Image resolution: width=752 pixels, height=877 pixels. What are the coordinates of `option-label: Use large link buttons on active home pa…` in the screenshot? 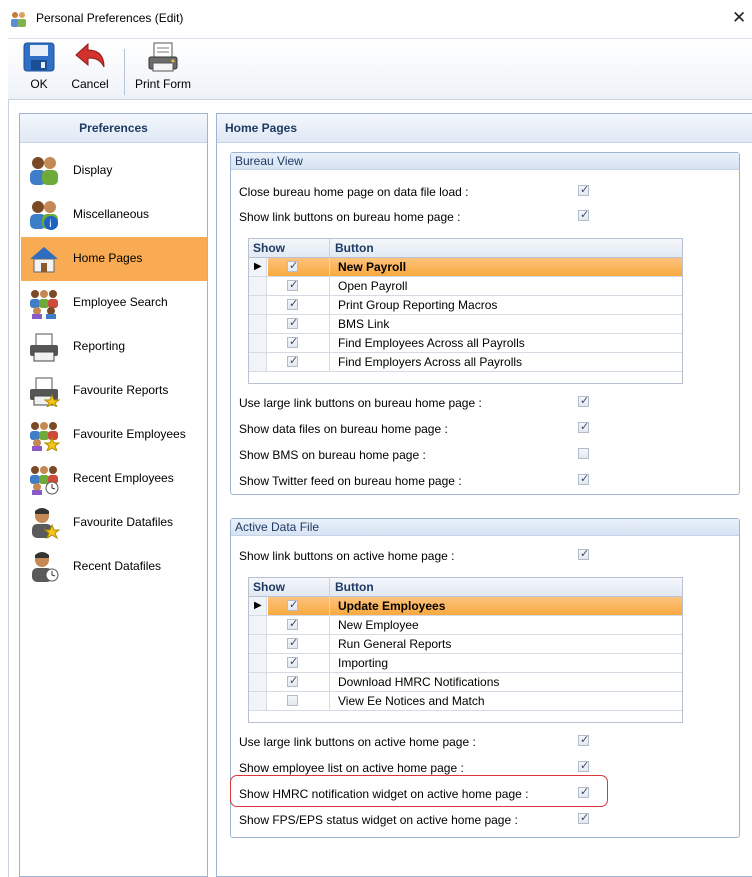 It's located at (357, 742).